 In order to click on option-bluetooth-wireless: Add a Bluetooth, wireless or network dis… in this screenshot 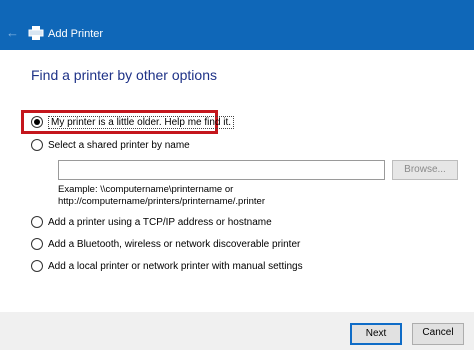, I will do `click(165, 244)`.